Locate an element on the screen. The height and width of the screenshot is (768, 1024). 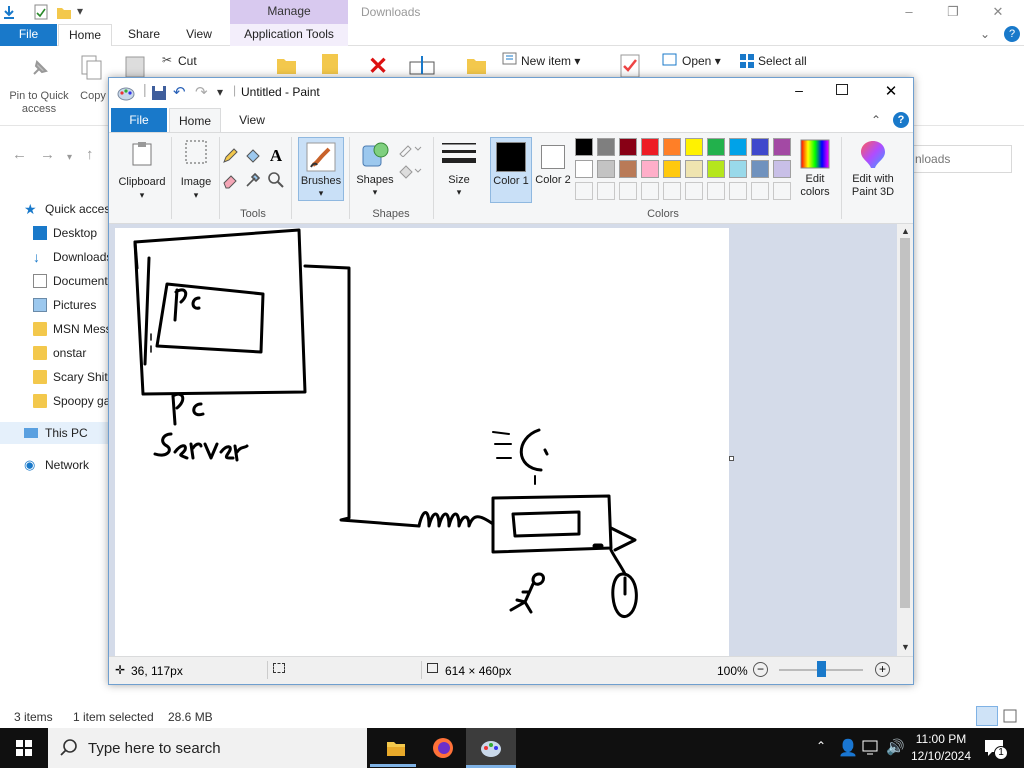
back-arrow-icon: ← is located at coordinates (19, 154).